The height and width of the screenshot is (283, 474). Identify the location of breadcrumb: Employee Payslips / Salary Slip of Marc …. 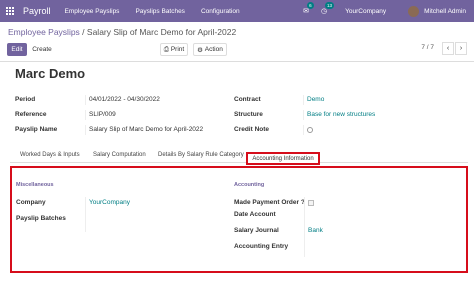
(122, 32).